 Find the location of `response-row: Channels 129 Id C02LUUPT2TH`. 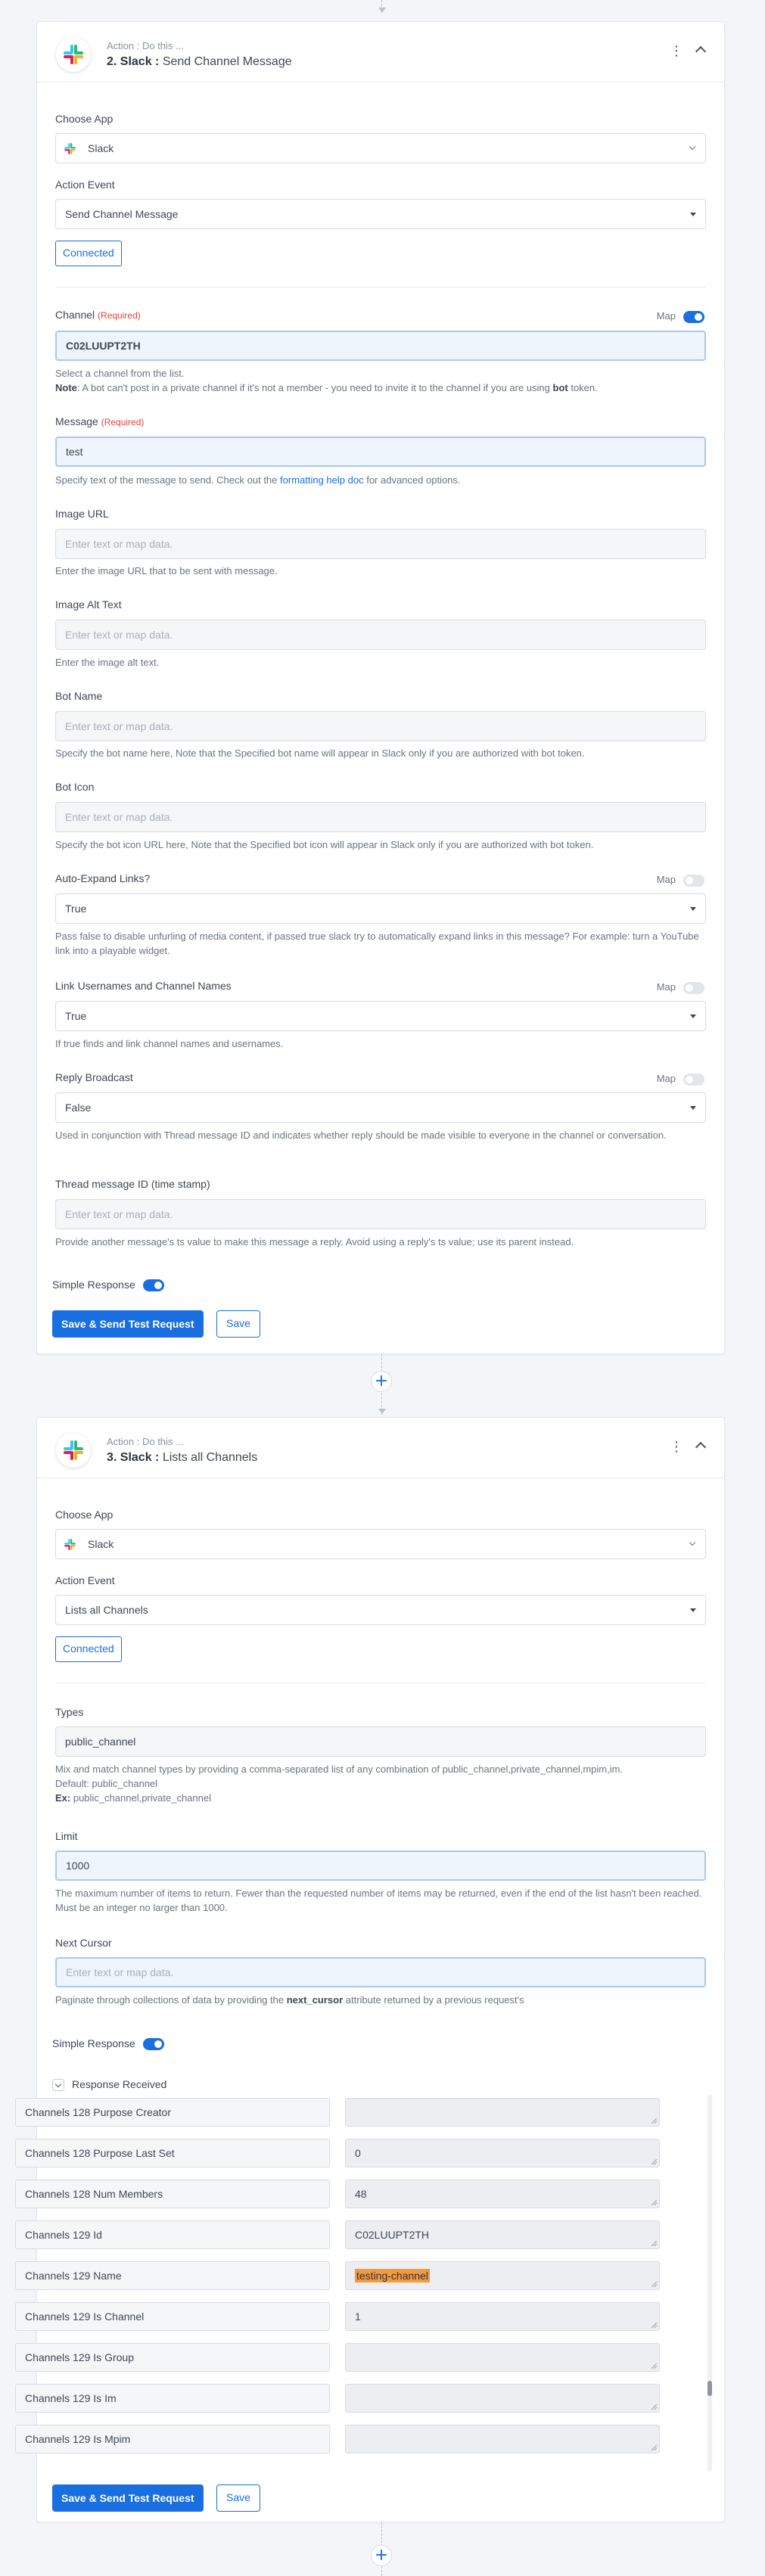

response-row: Channels 129 Id C02LUUPT2TH is located at coordinates (337, 2235).